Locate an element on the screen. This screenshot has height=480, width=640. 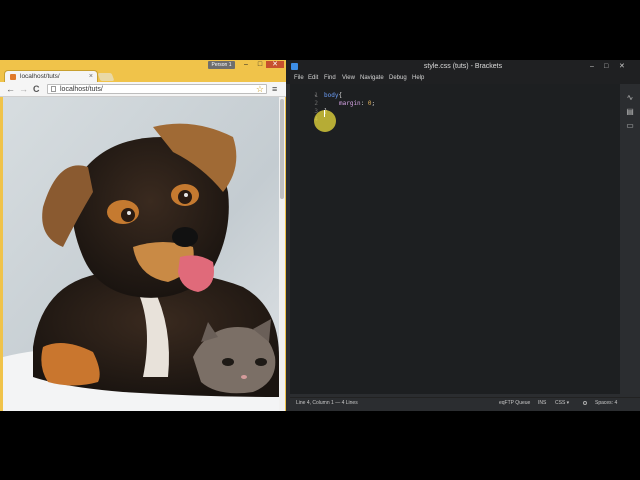
new-tab-button is located at coordinates (106, 77).